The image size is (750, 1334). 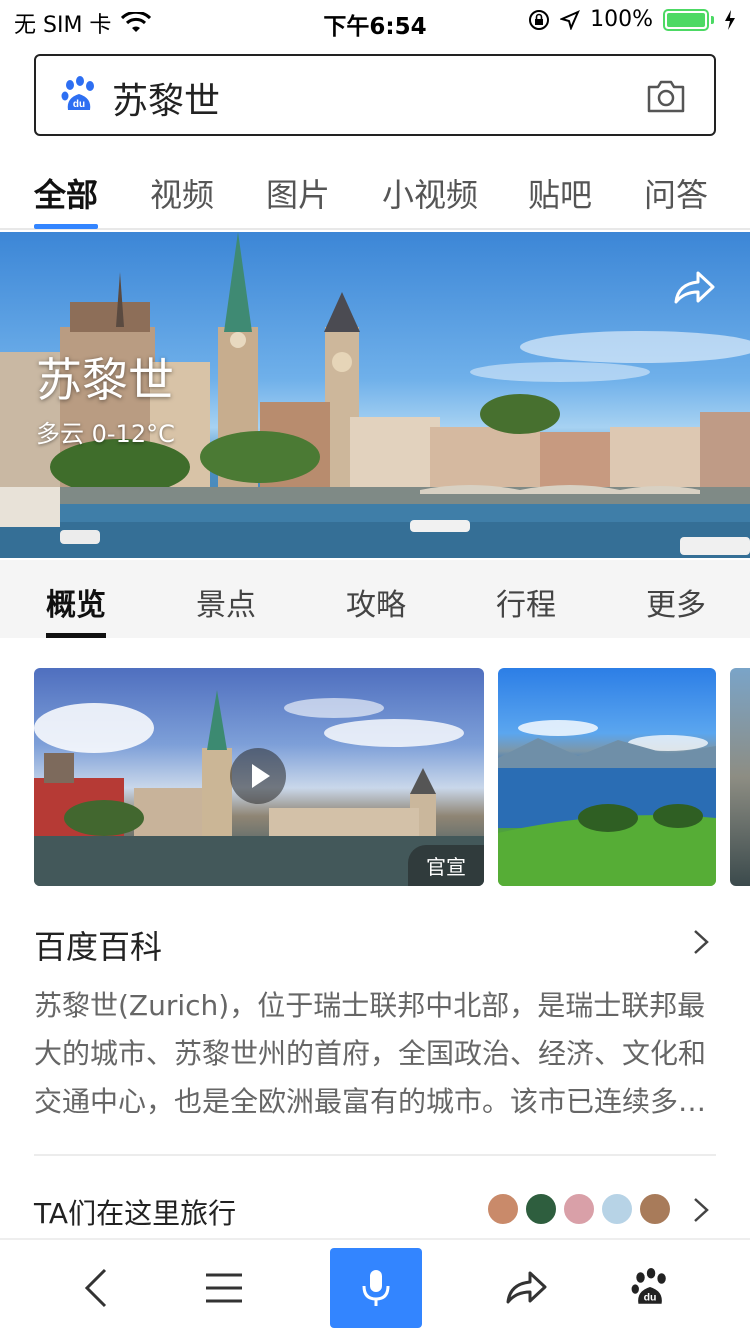 I want to click on back-icon, so click(x=95, y=1288).